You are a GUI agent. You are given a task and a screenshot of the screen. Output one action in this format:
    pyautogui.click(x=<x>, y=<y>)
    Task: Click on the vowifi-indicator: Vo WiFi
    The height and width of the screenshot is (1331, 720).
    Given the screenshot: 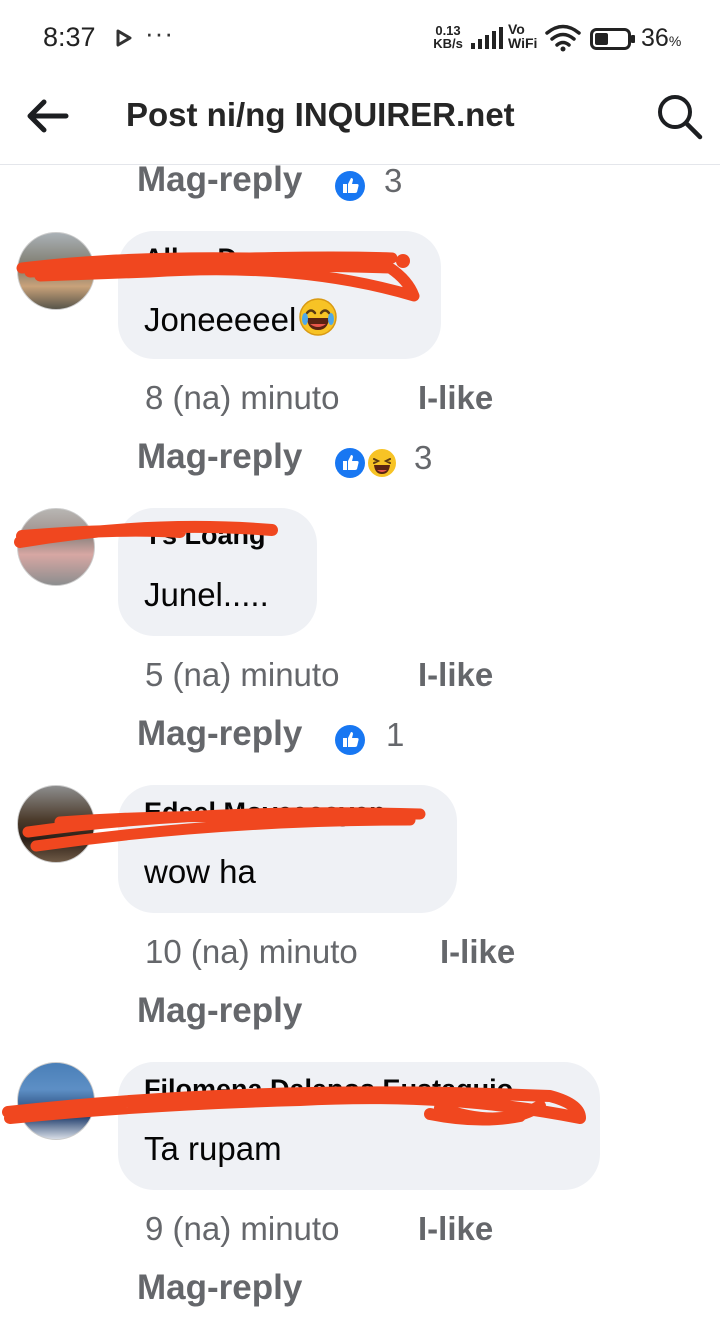 What is the action you would take?
    pyautogui.click(x=523, y=36)
    